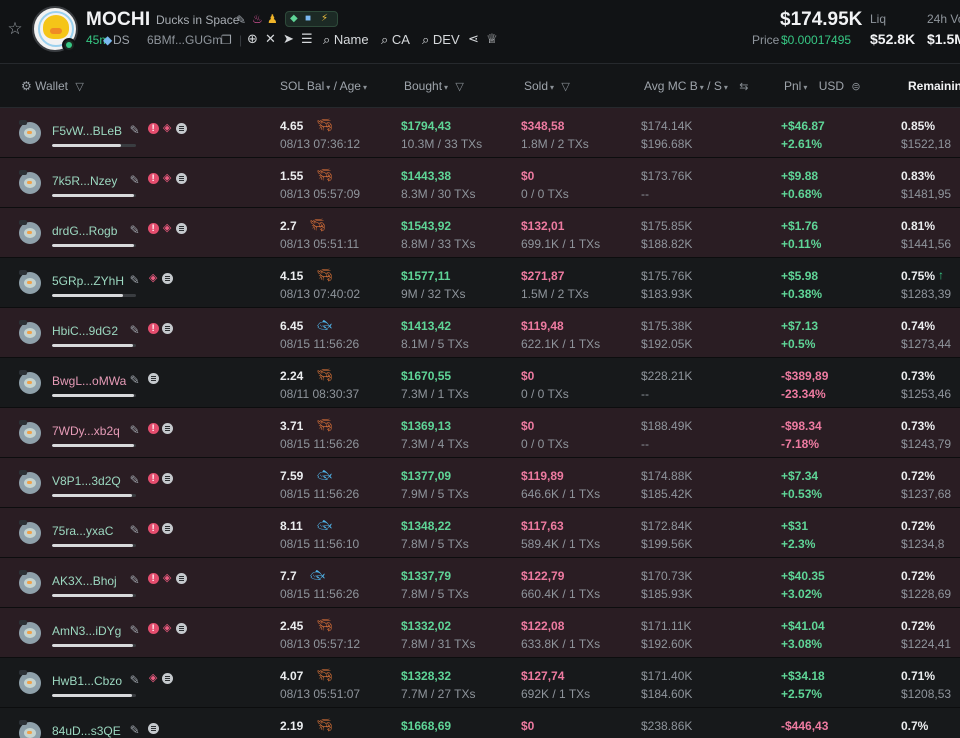 The width and height of the screenshot is (960, 738). What do you see at coordinates (108, 40) in the screenshot?
I see `diamond-icon: ◆` at bounding box center [108, 40].